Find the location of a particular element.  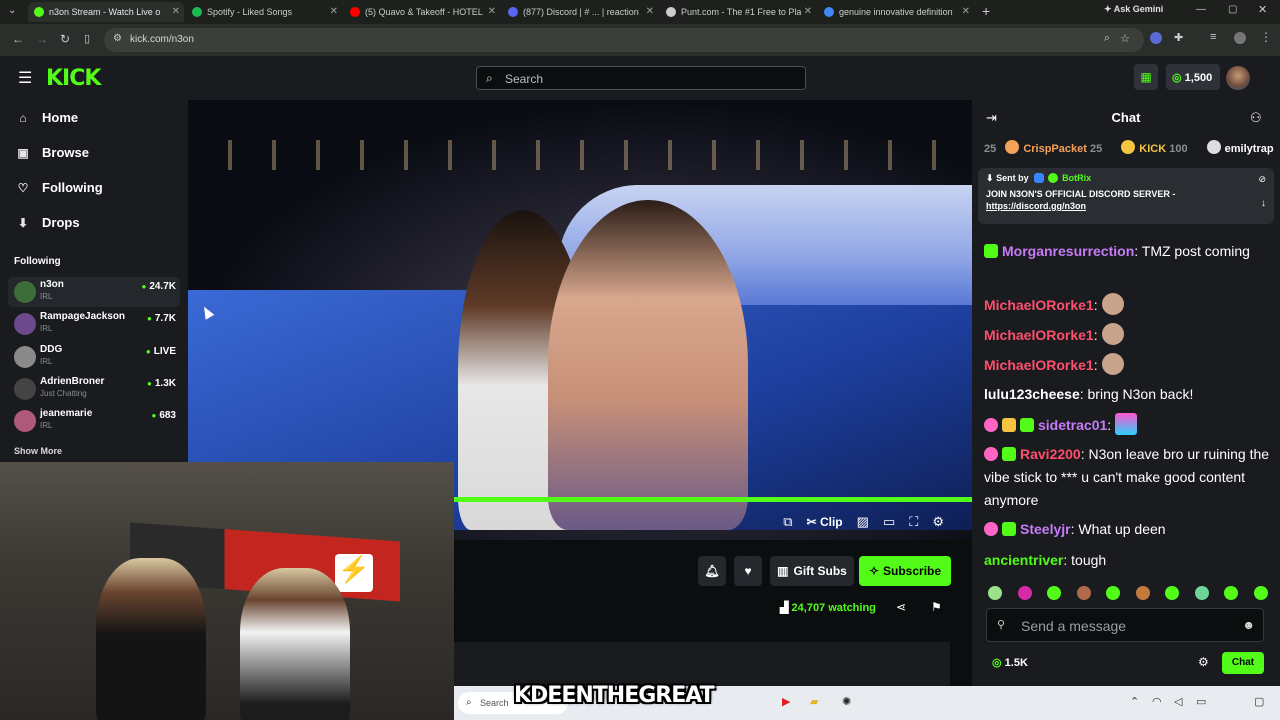

video-progress-bar is located at coordinates (712, 499).